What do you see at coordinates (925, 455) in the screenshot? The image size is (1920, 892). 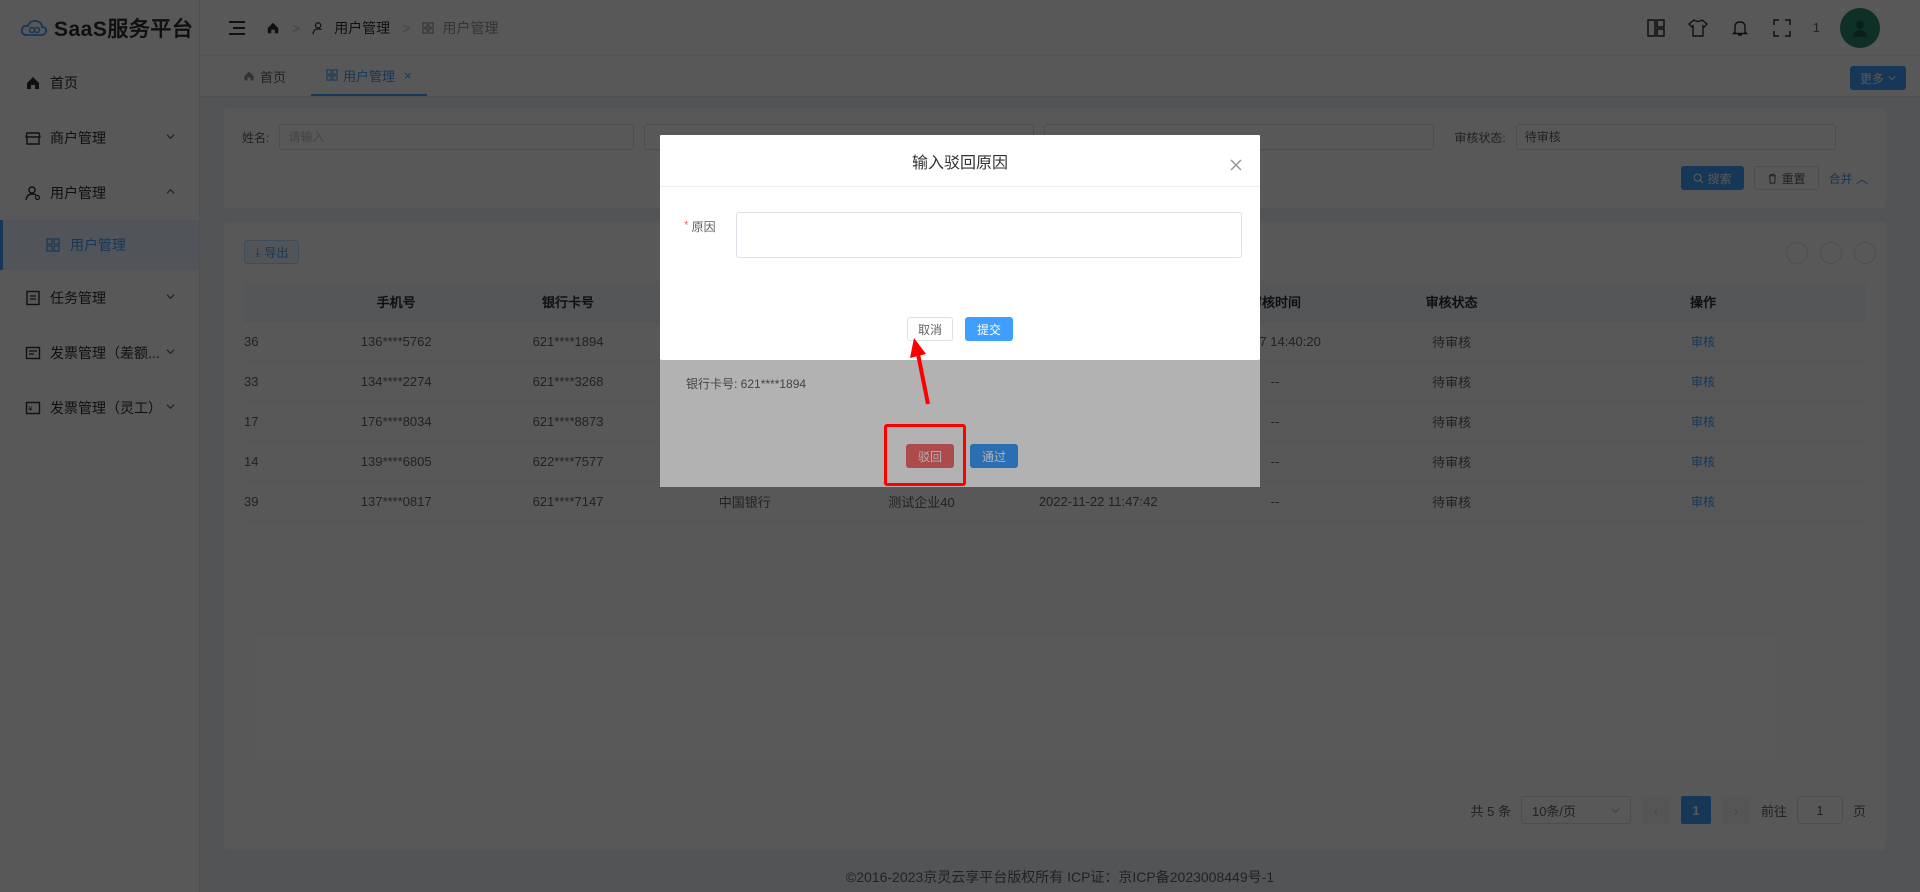 I see `annotation-highlight-box` at bounding box center [925, 455].